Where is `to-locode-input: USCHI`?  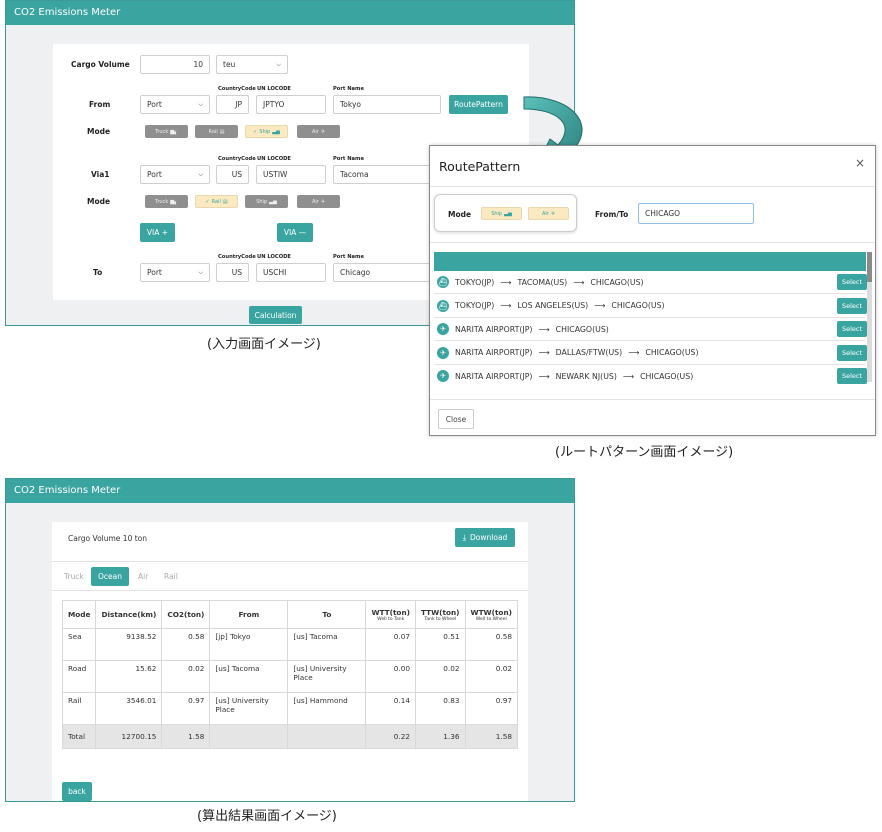
to-locode-input: USCHI is located at coordinates (291, 272).